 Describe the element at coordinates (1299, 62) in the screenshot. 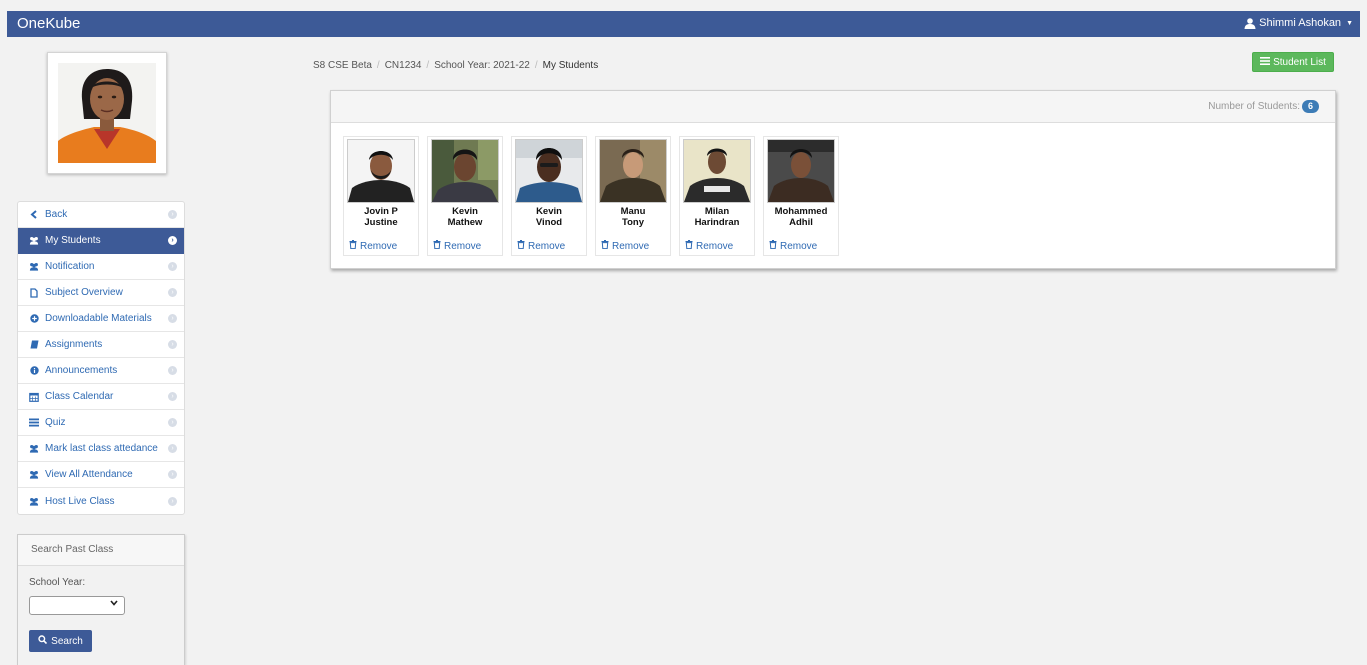

I see `student-list-label: Student List` at that location.